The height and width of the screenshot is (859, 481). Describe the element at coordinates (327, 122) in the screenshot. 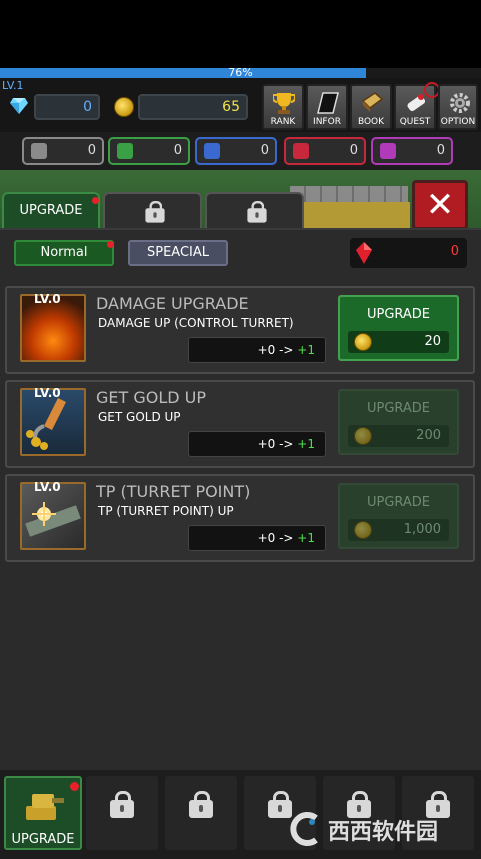

I see `info-label: INFOR` at that location.